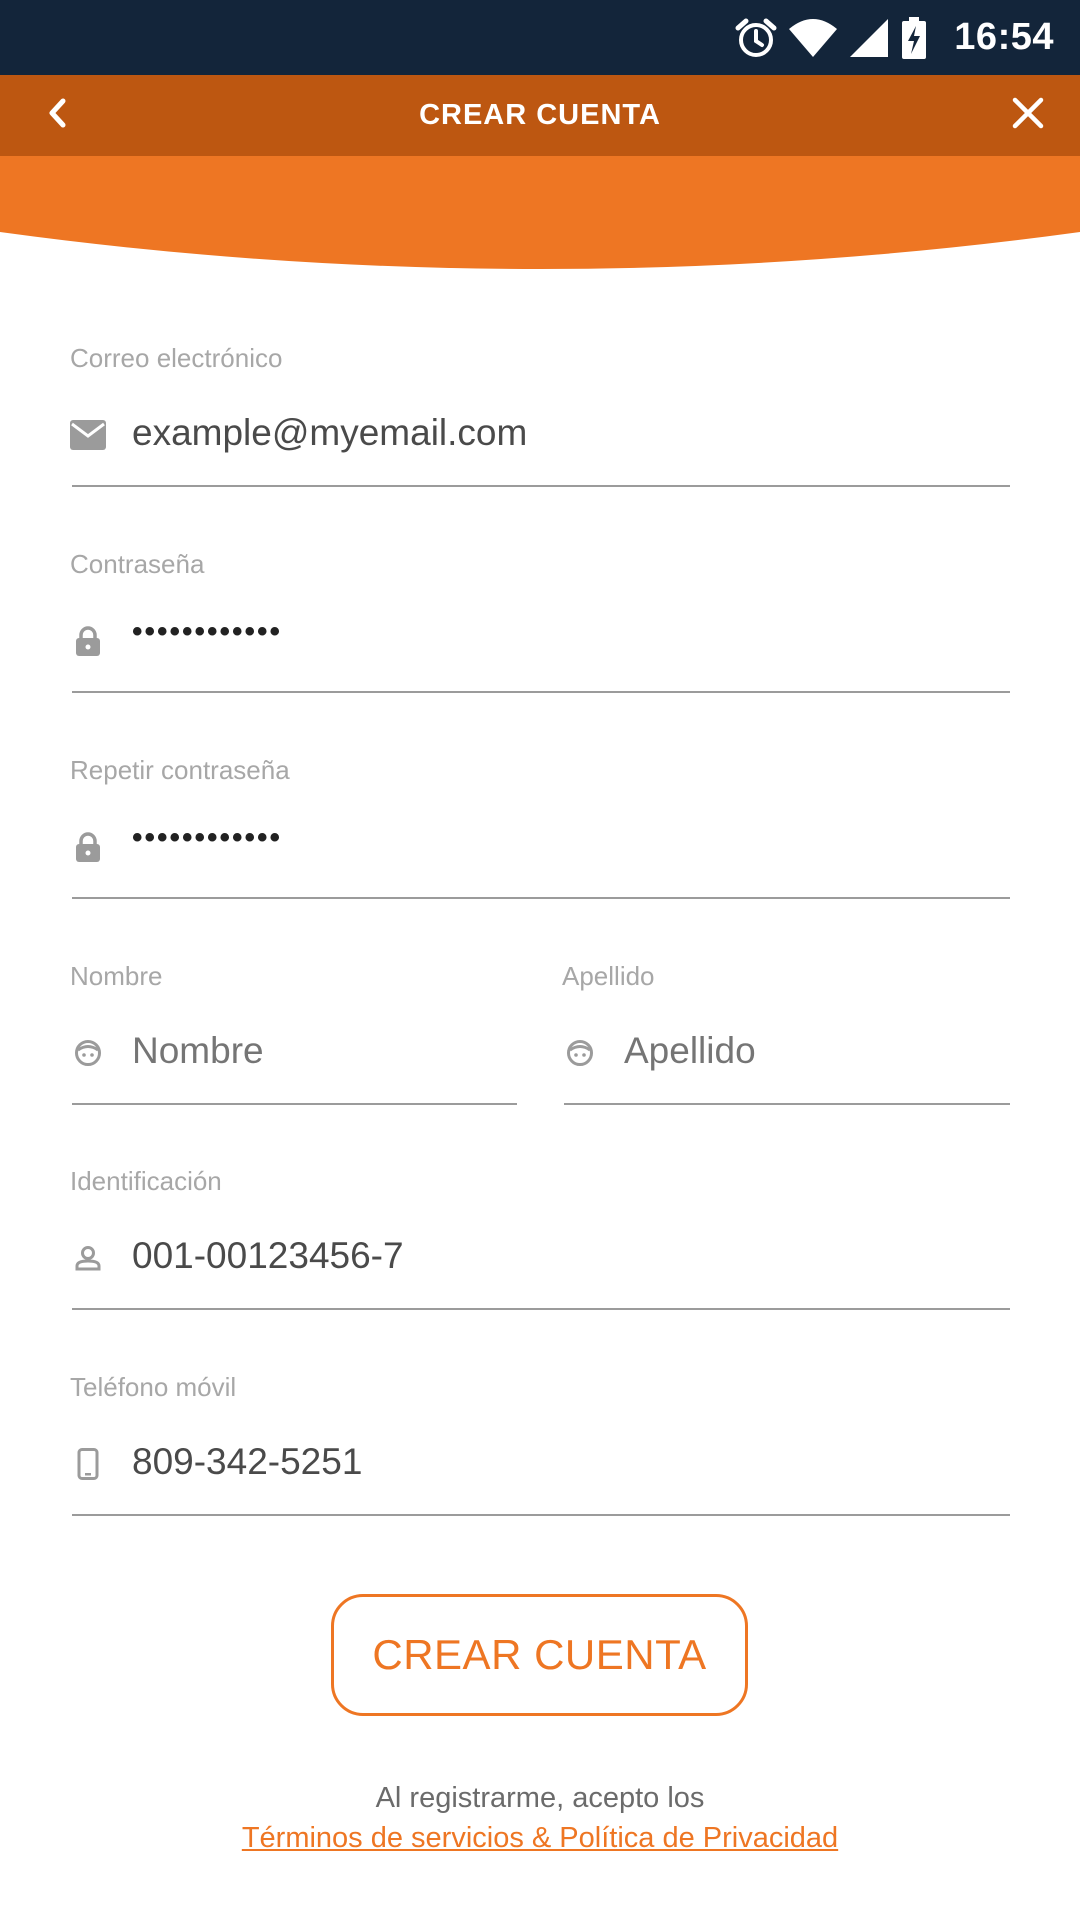  I want to click on last-name-field: Apellido, so click(787, 1033).